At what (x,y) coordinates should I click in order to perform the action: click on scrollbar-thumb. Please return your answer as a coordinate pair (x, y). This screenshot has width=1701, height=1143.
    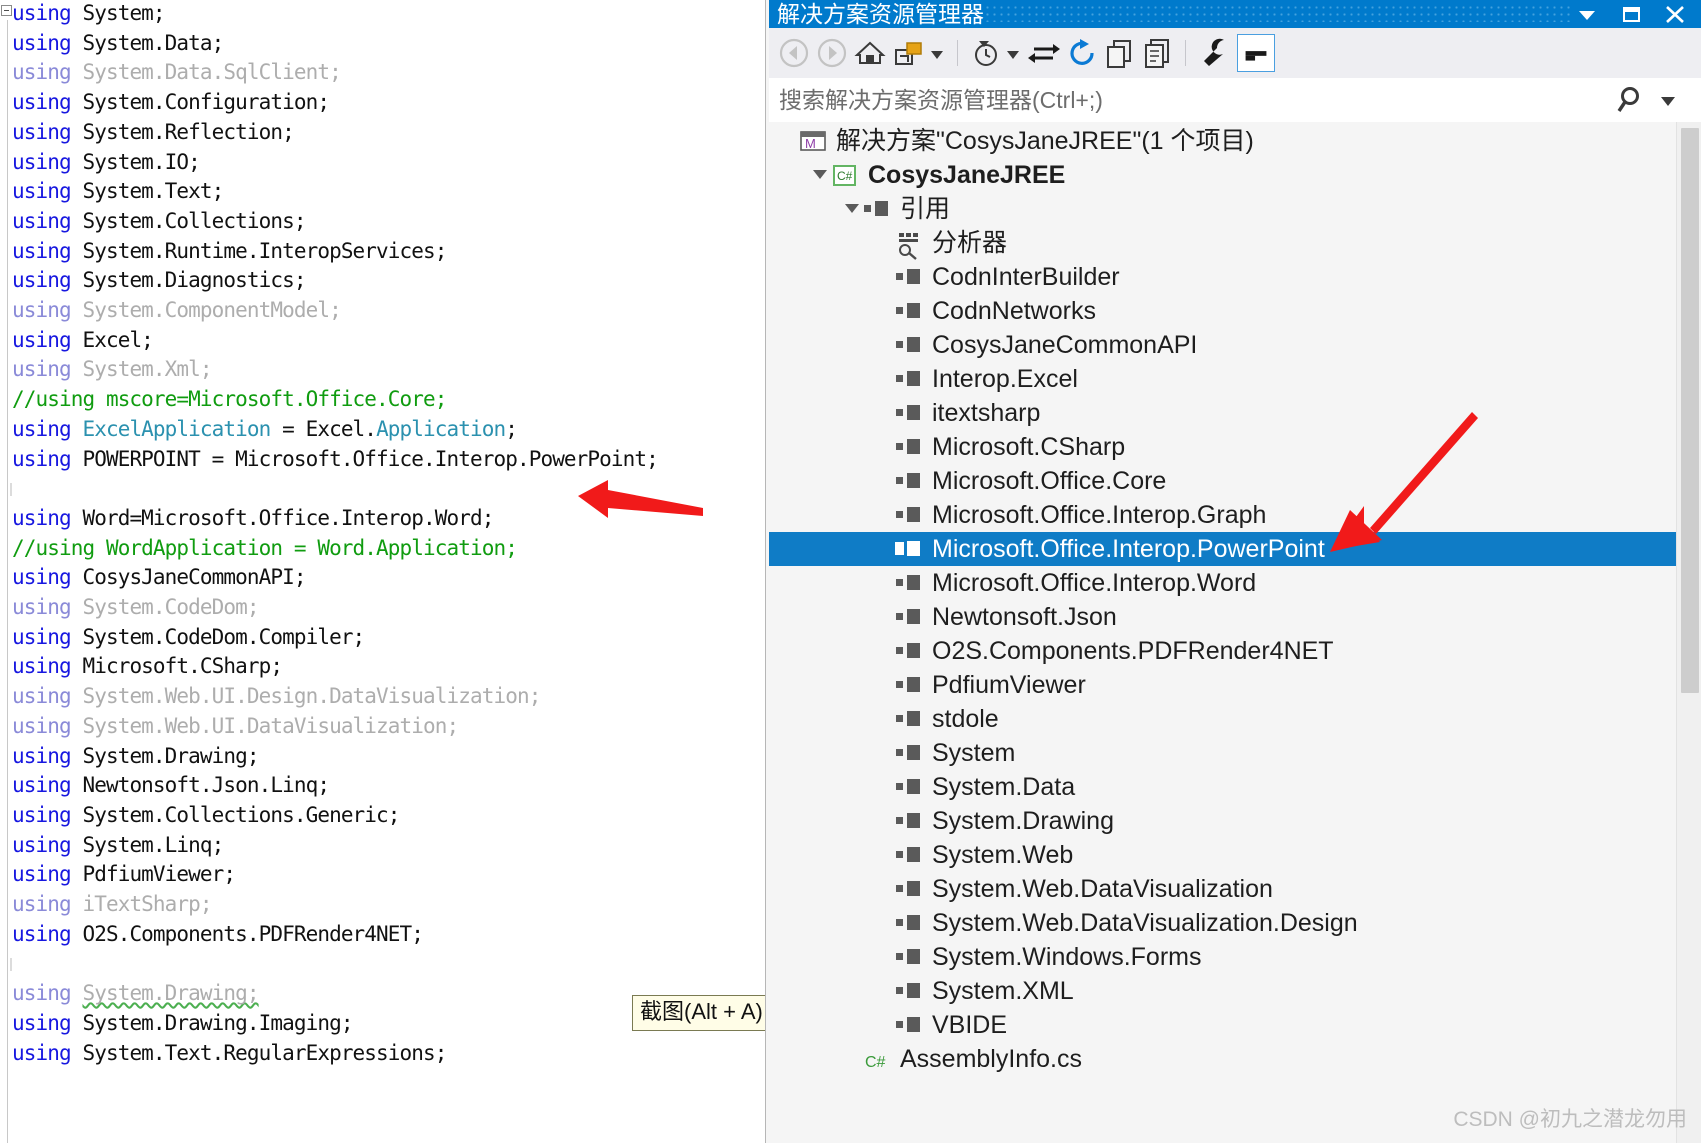
    Looking at the image, I should click on (1690, 410).